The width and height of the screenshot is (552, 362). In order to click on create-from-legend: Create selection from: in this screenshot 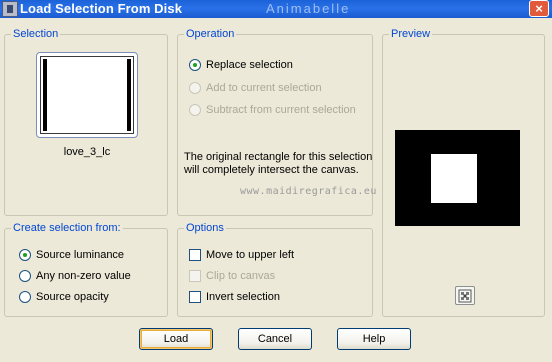, I will do `click(67, 228)`.